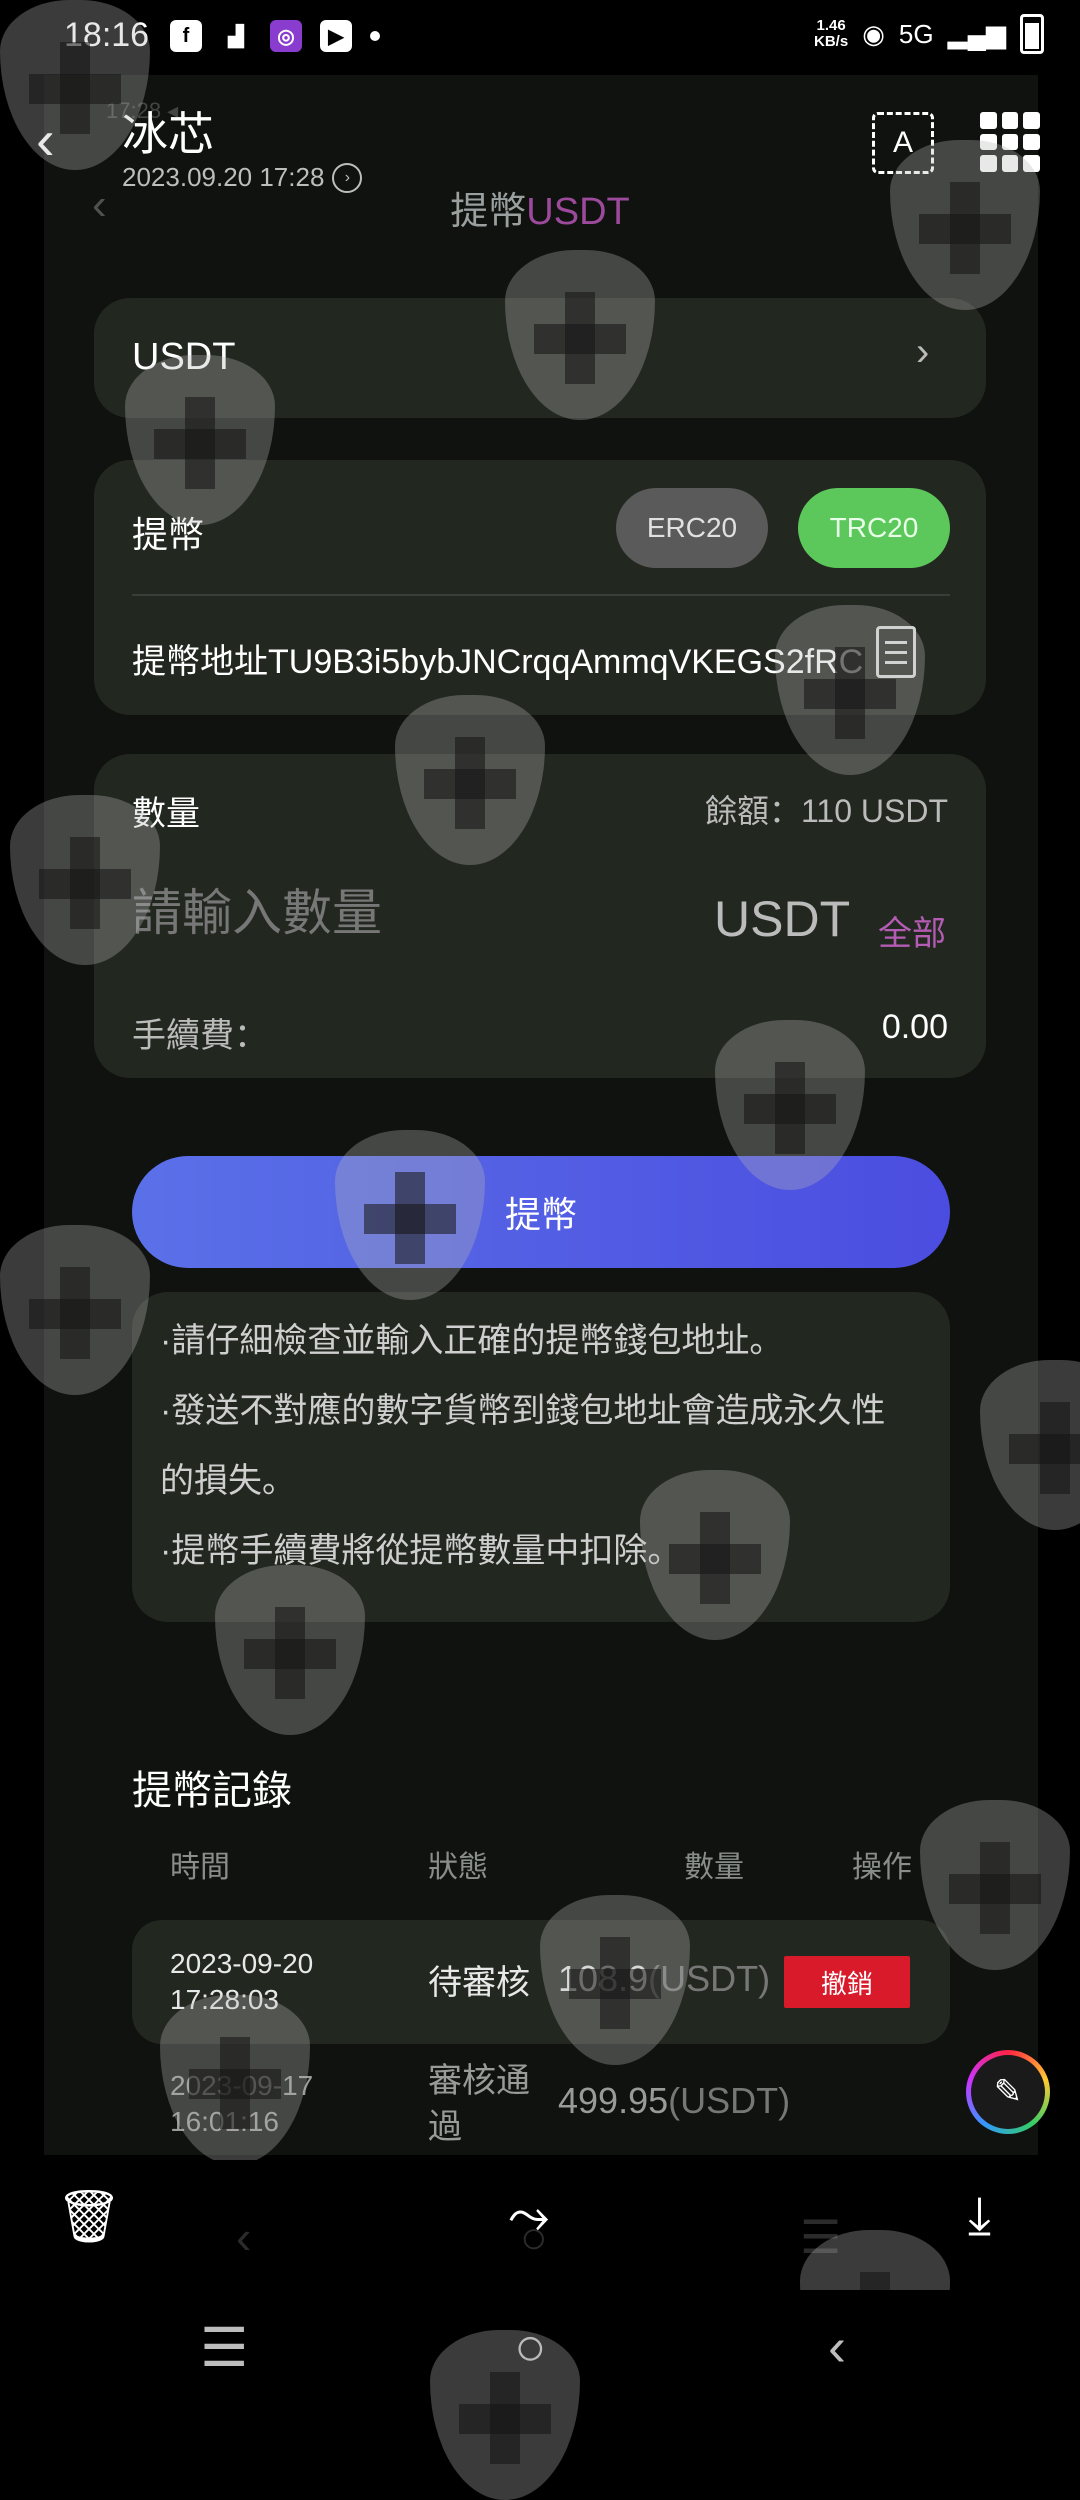 This screenshot has width=1080, height=2500. I want to click on fee-label: 手續費：, so click(200, 1036).